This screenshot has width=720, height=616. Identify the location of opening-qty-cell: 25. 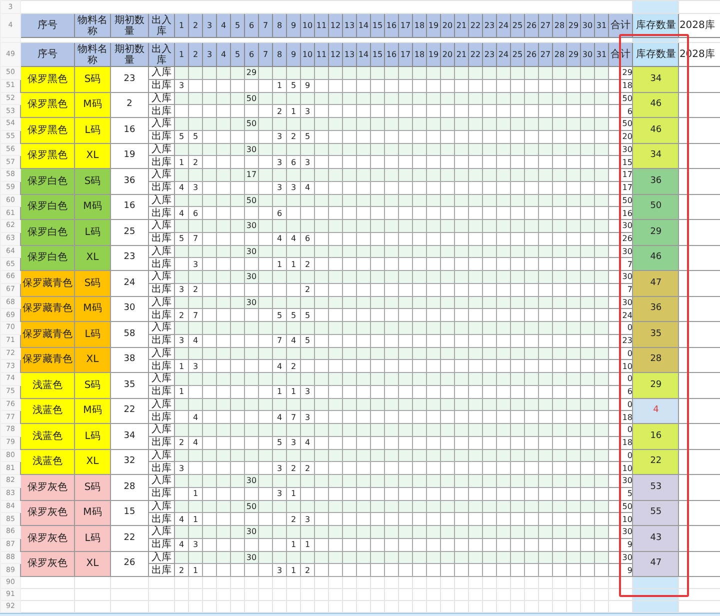
(129, 232).